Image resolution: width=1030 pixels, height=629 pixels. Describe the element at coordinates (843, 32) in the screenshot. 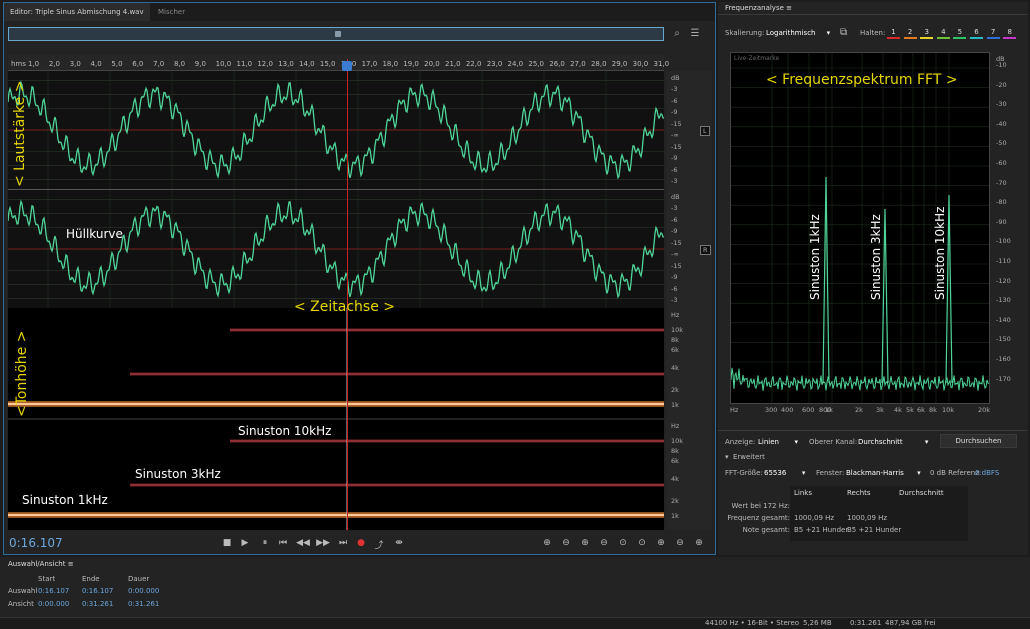

I see `copy-icon: ⧉` at that location.